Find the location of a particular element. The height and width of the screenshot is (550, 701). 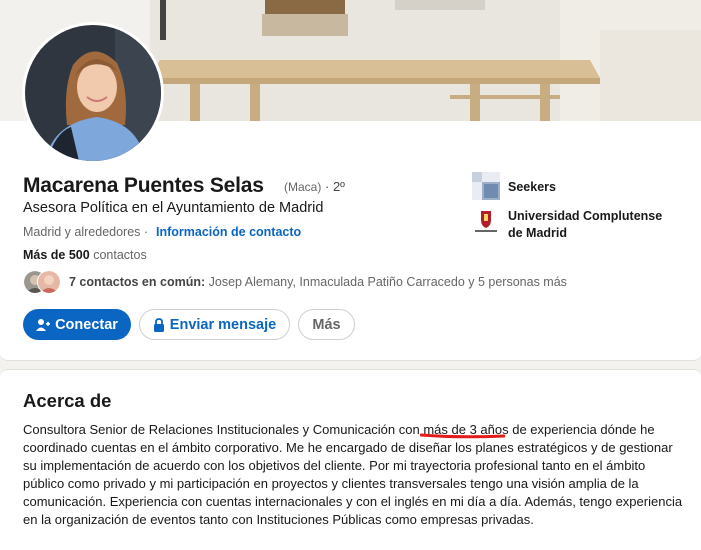

avatar is located at coordinates (93, 93).